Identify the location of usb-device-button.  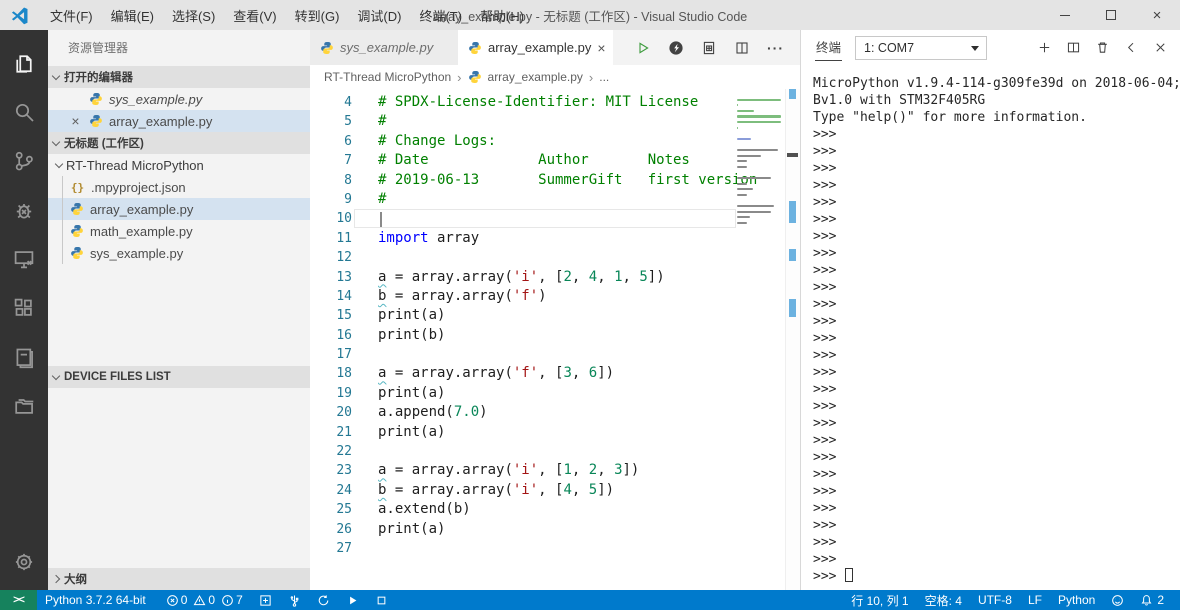
(294, 600).